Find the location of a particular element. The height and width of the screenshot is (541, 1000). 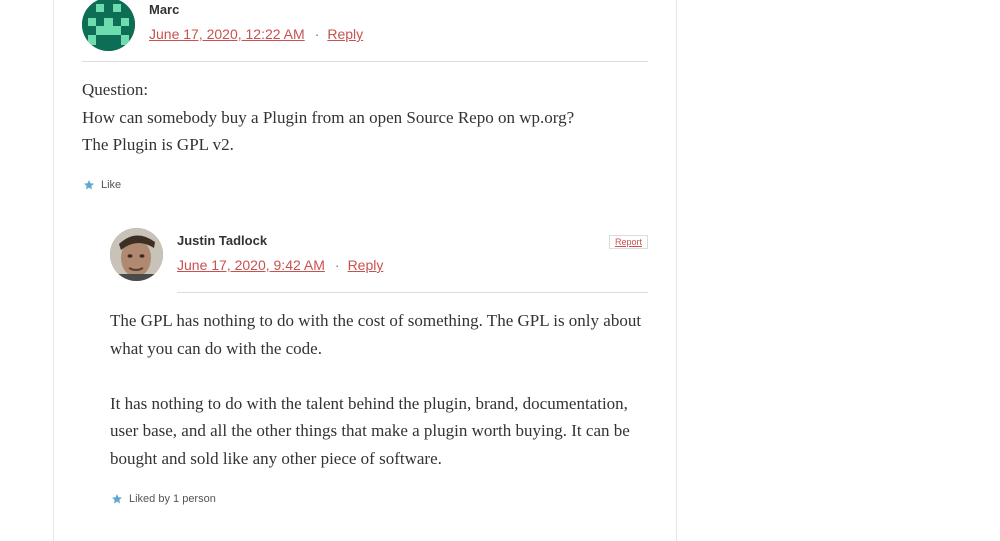

content-right-border is located at coordinates (676, 270).